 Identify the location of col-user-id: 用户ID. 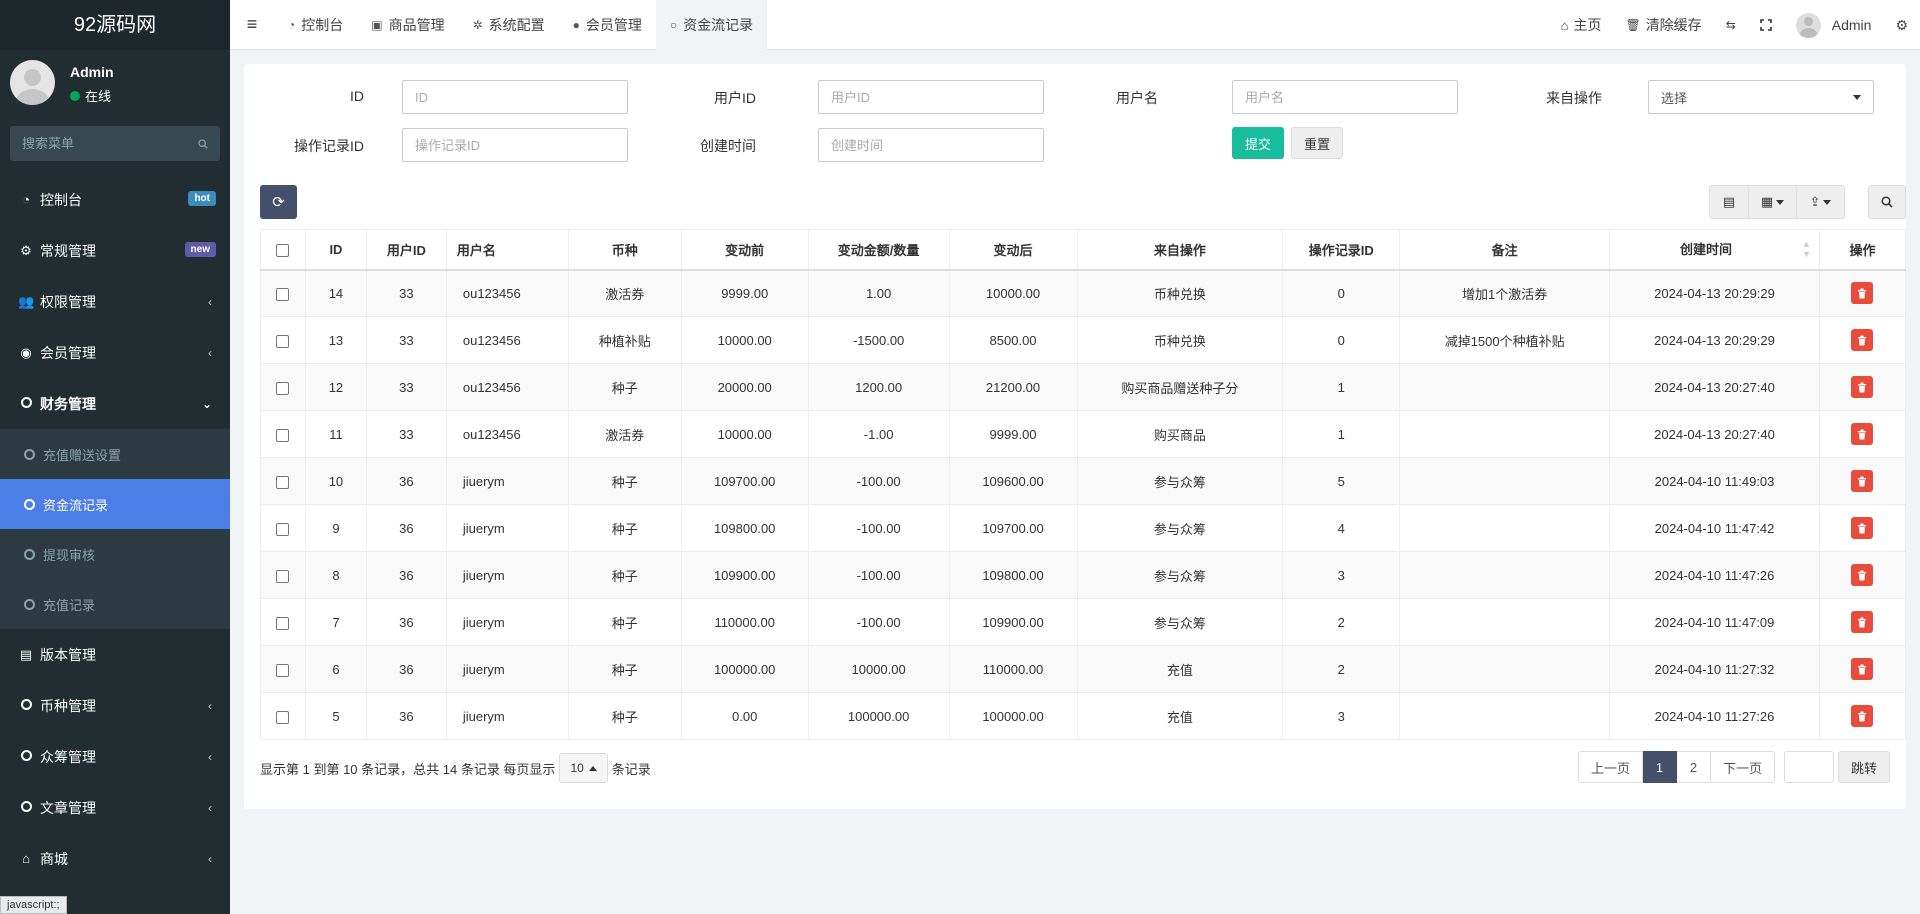
(406, 250).